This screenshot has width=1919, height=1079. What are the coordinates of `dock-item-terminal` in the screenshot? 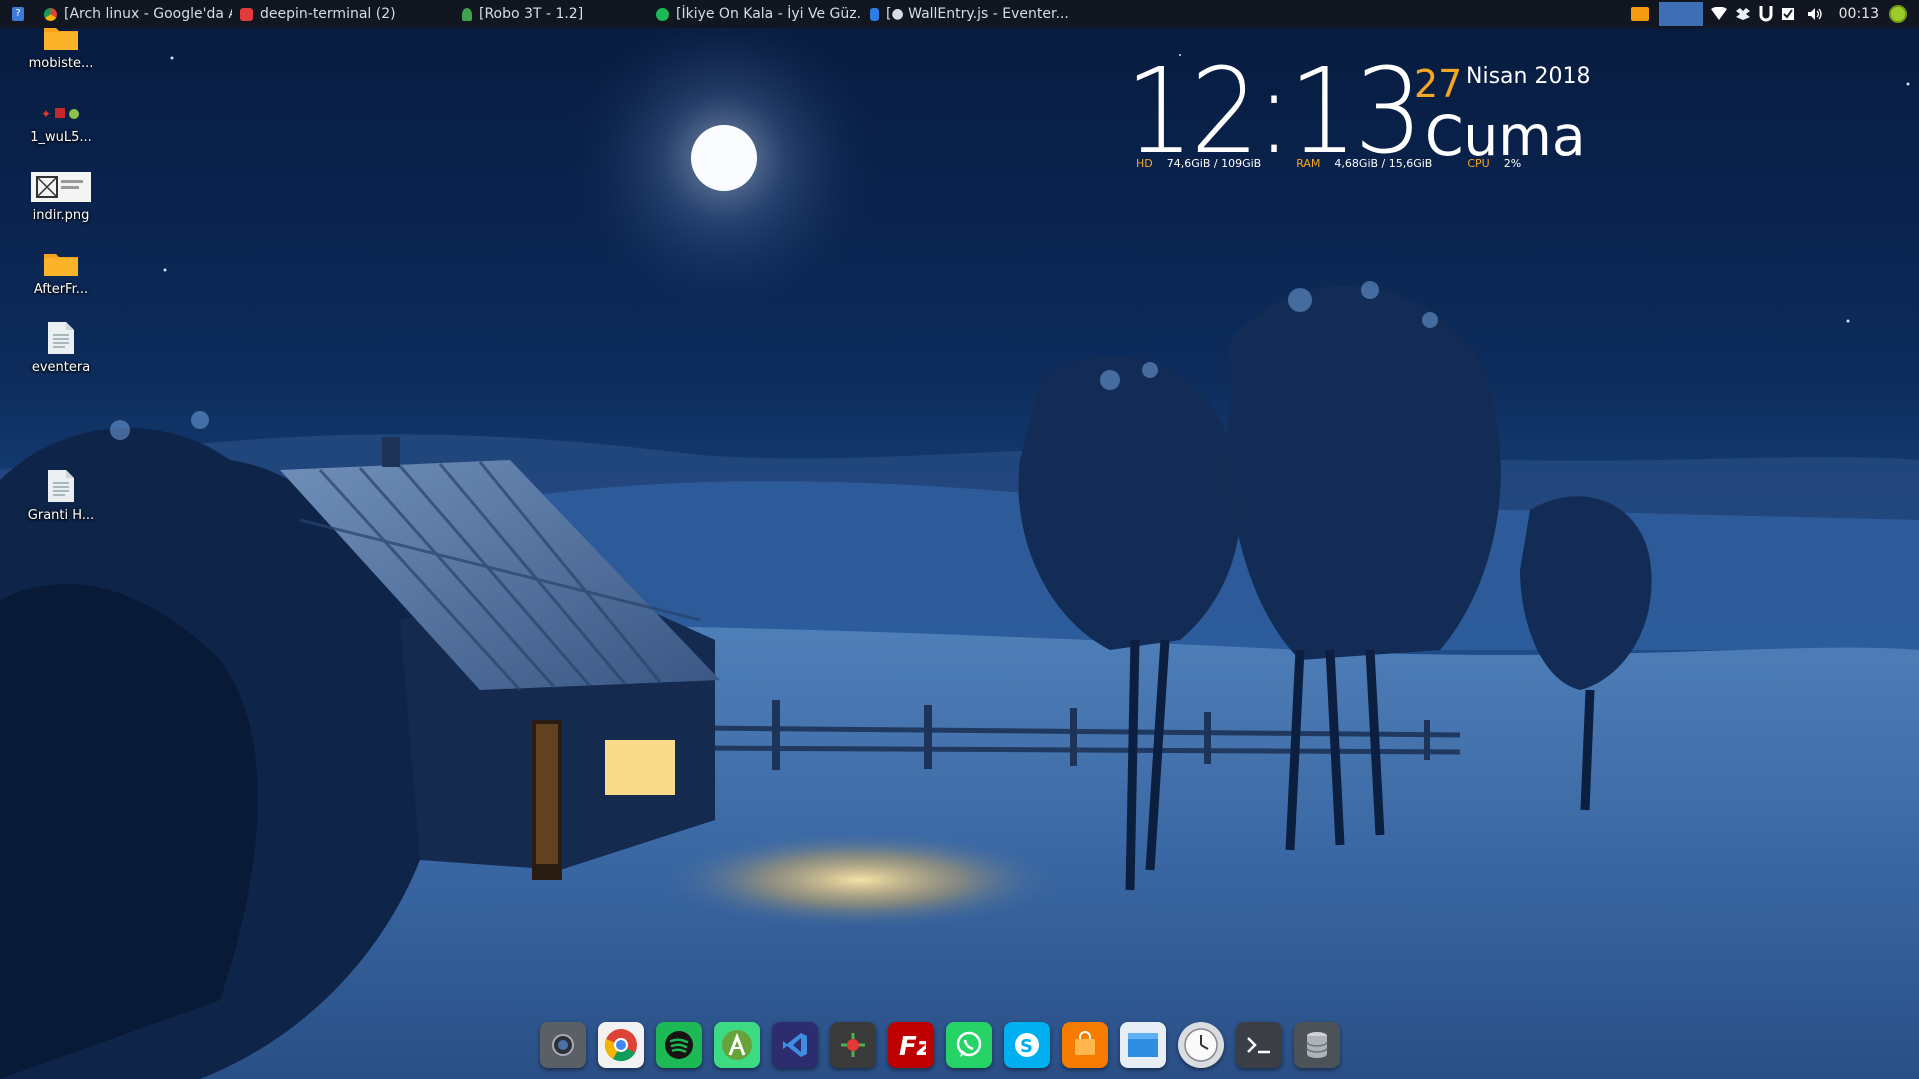 It's located at (1259, 1045).